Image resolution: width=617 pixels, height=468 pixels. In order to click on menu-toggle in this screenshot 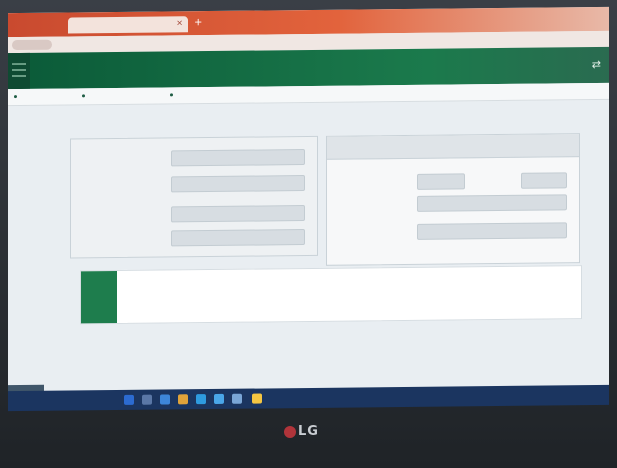, I will do `click(19, 71)`.